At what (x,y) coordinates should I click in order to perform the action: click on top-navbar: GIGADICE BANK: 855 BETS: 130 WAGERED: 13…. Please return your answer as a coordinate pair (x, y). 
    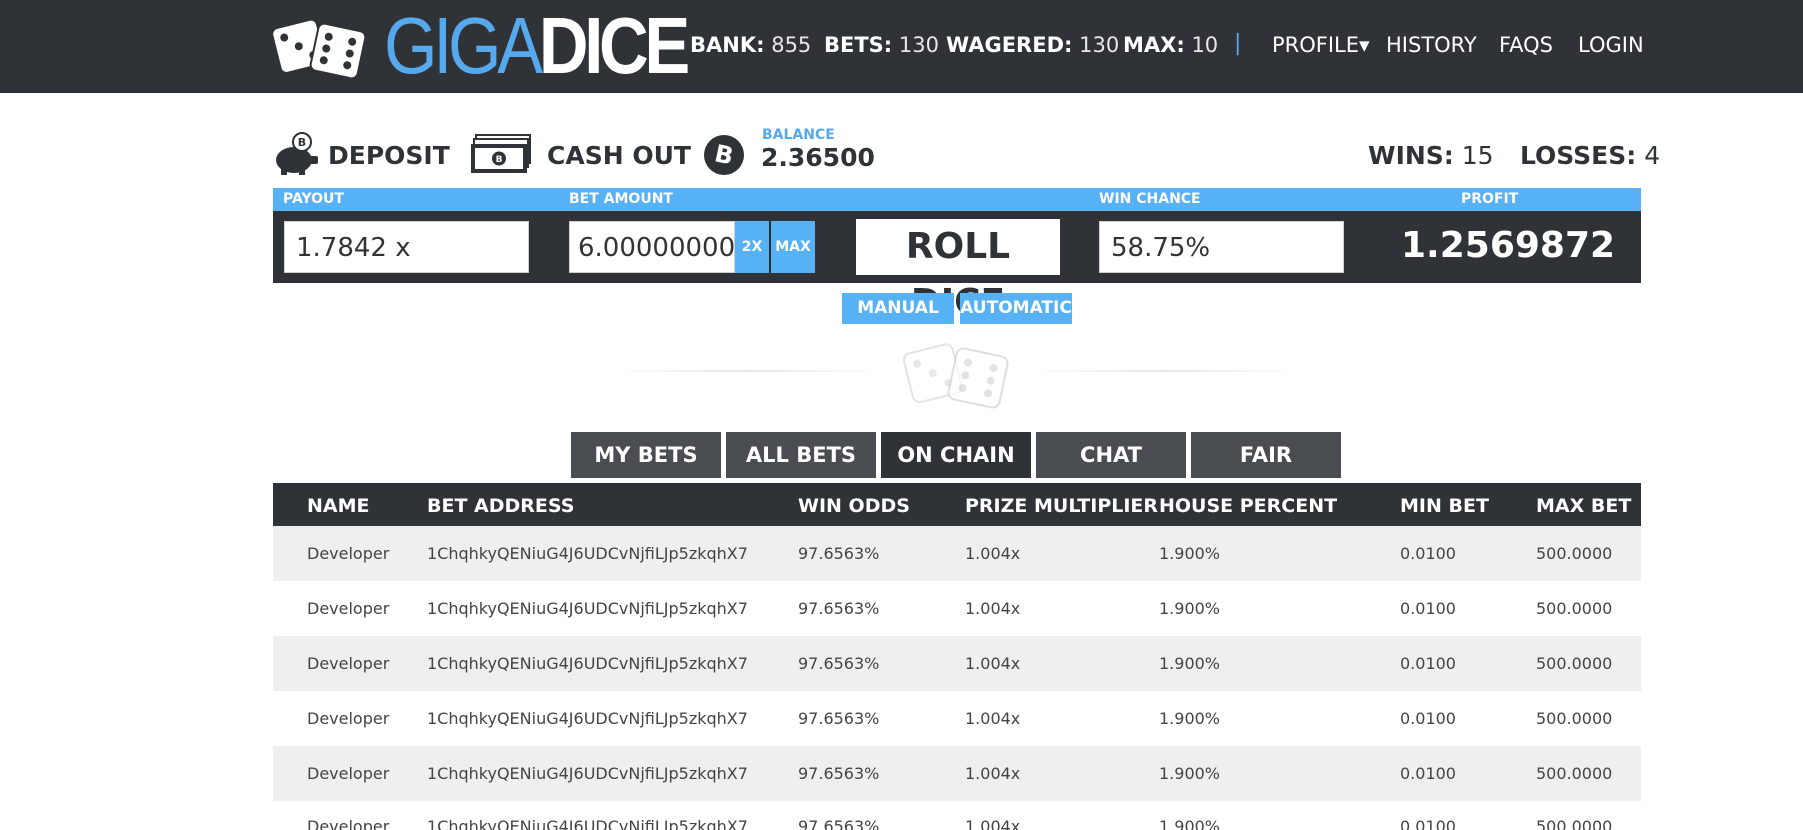
    Looking at the image, I should click on (901, 46).